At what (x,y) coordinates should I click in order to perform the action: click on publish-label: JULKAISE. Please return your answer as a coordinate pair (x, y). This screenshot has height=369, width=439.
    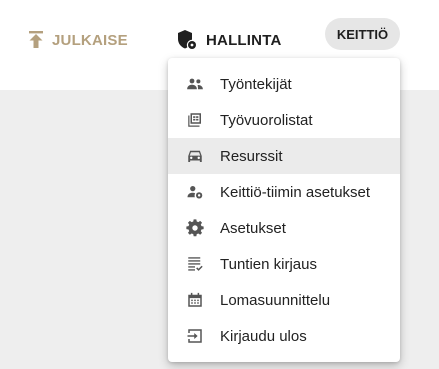
    Looking at the image, I should click on (90, 40).